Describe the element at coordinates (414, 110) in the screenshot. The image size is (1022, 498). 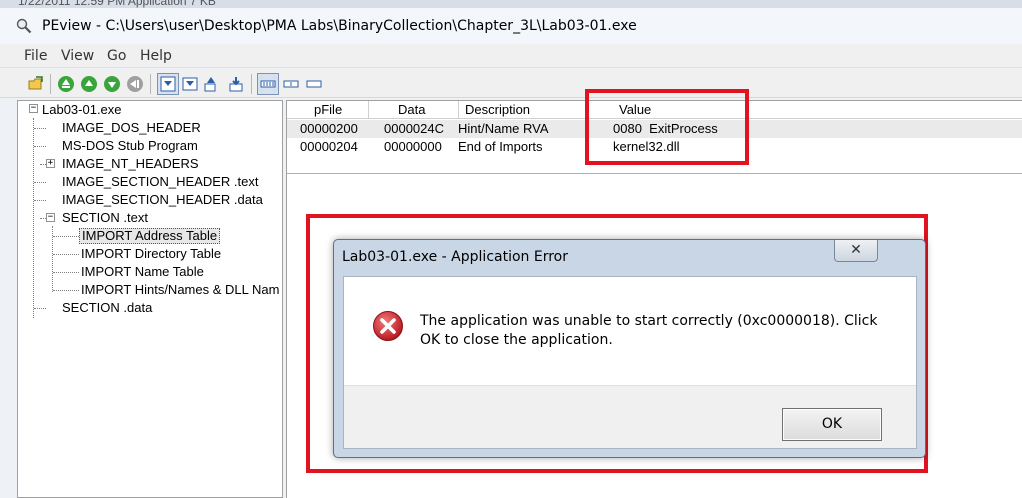
I see `column-header-data: Data` at that location.